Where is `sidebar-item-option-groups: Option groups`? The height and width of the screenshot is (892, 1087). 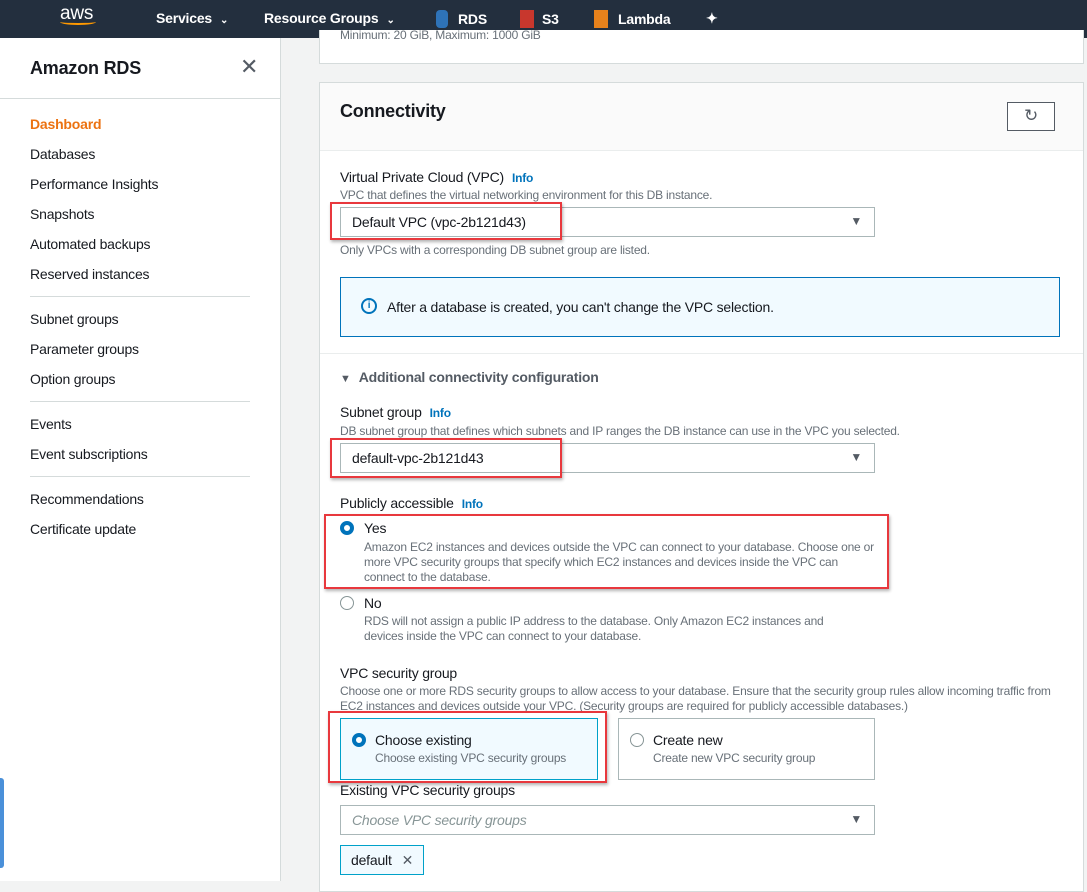 sidebar-item-option-groups: Option groups is located at coordinates (73, 379).